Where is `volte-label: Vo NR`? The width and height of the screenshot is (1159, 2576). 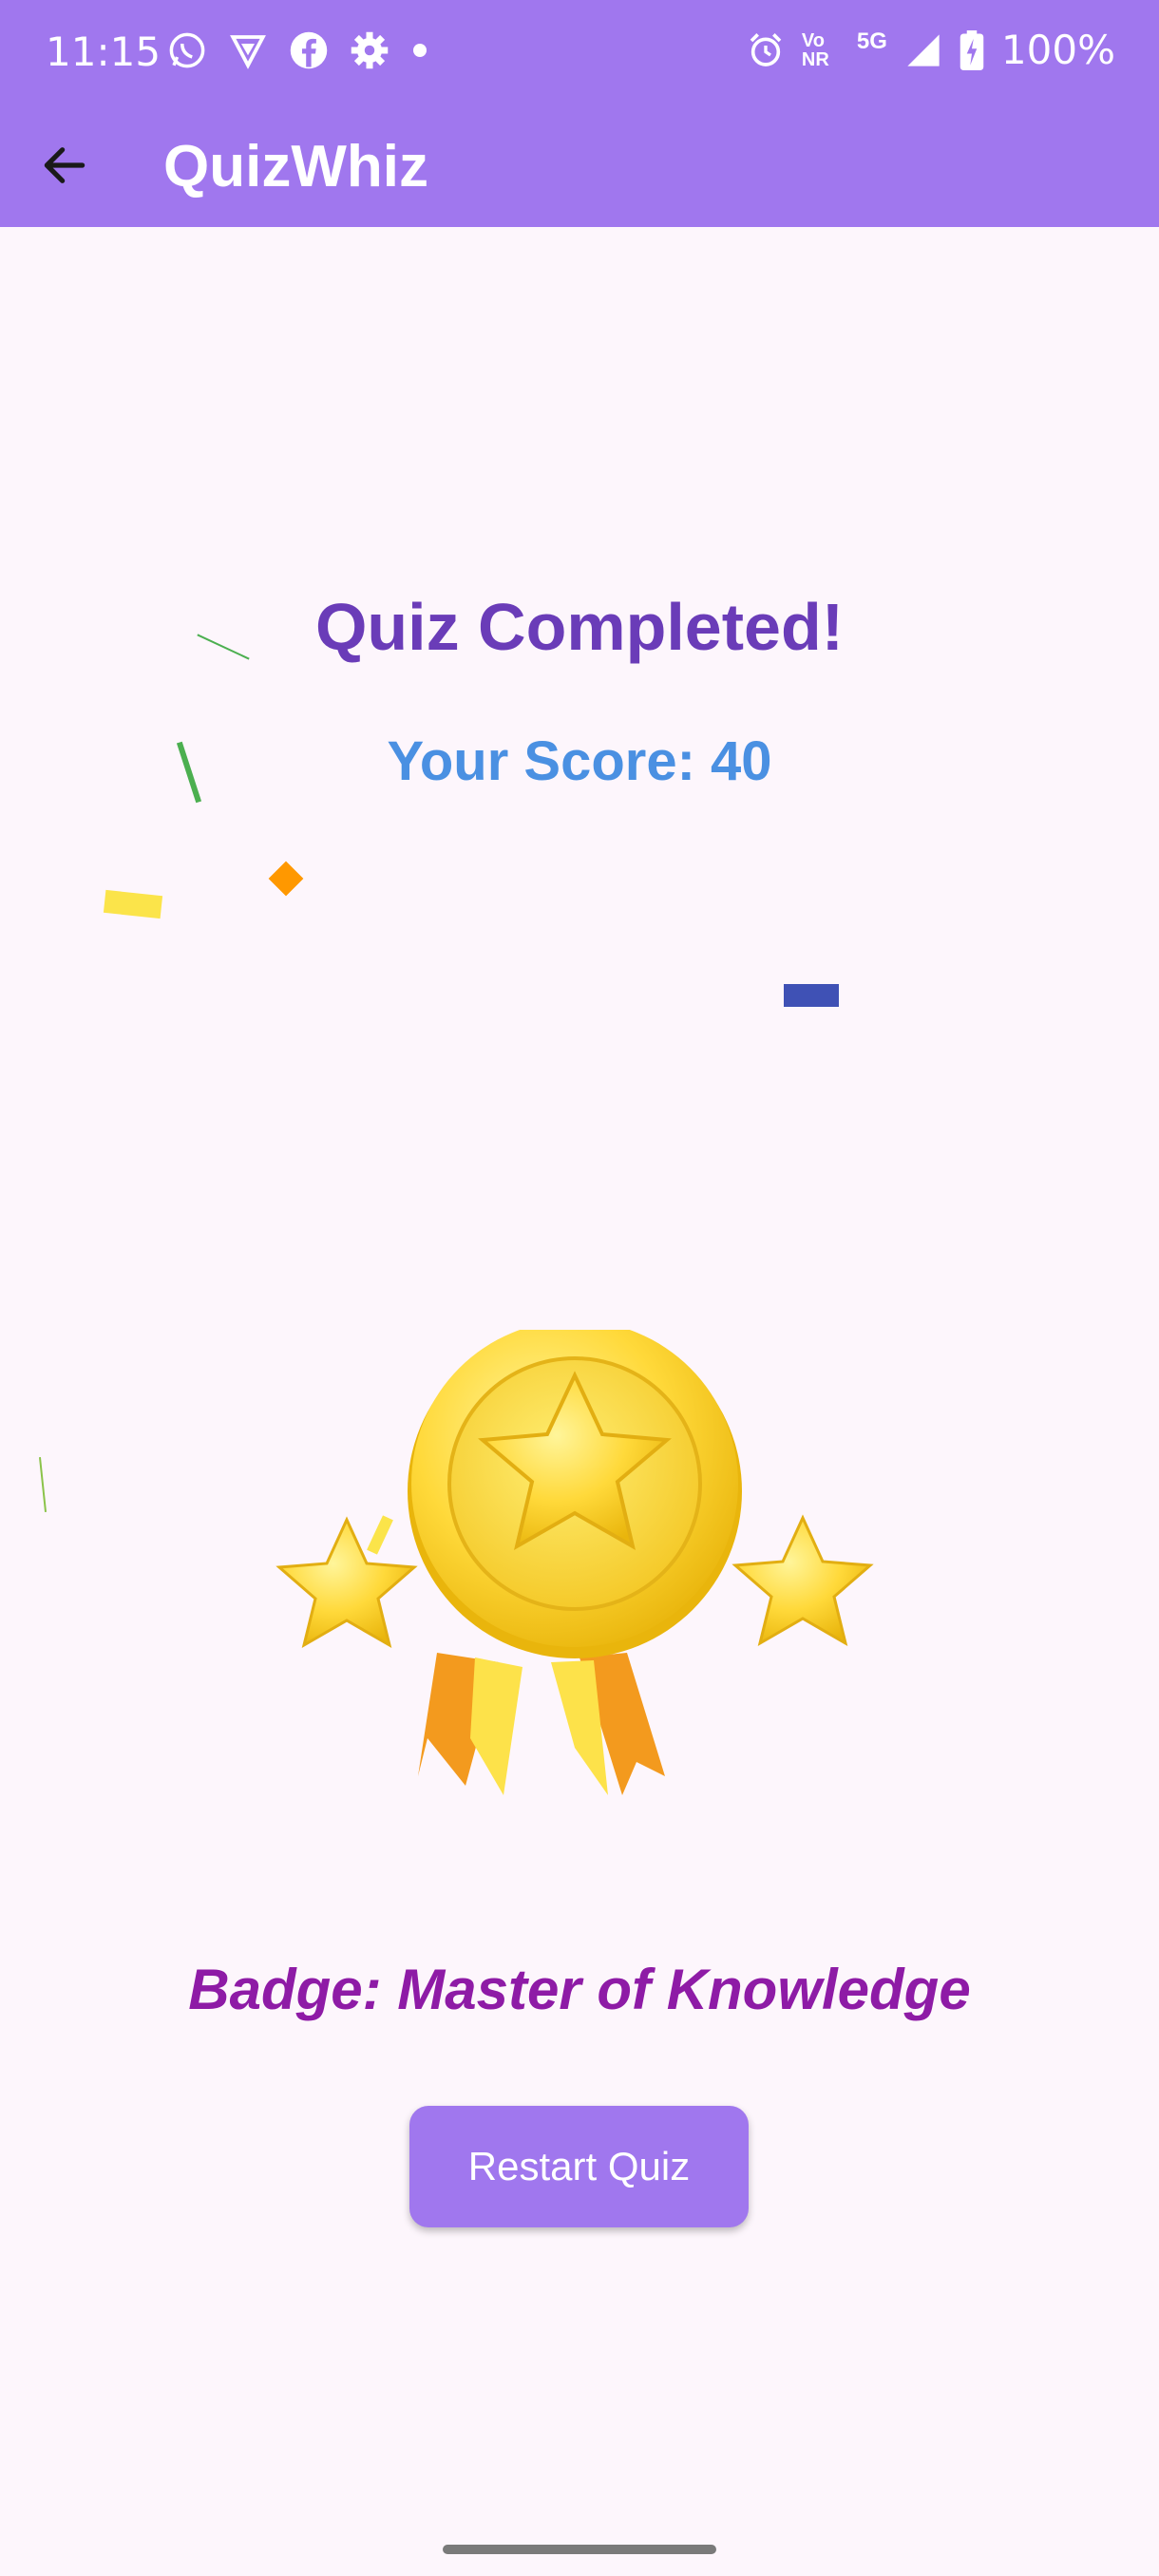 volte-label: Vo NR is located at coordinates (815, 49).